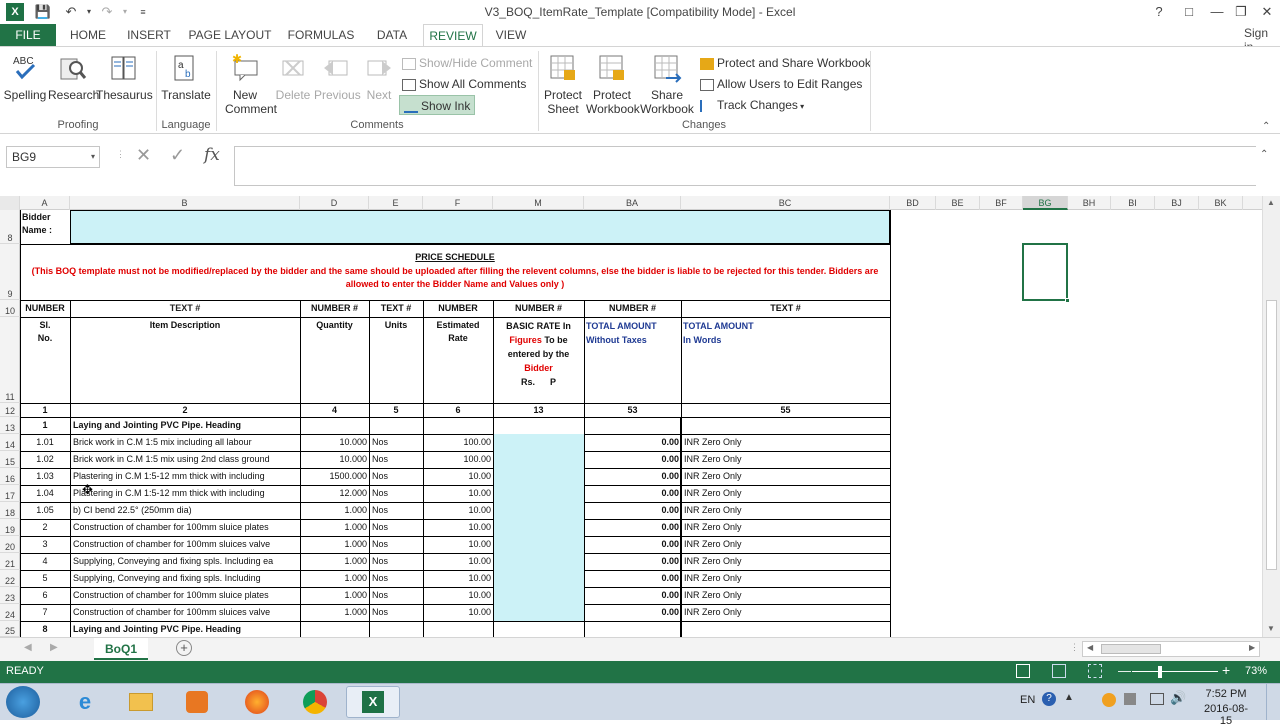 This screenshot has height=727, width=1280. What do you see at coordinates (453, 35) in the screenshot?
I see `tab-review: REVIEW` at bounding box center [453, 35].